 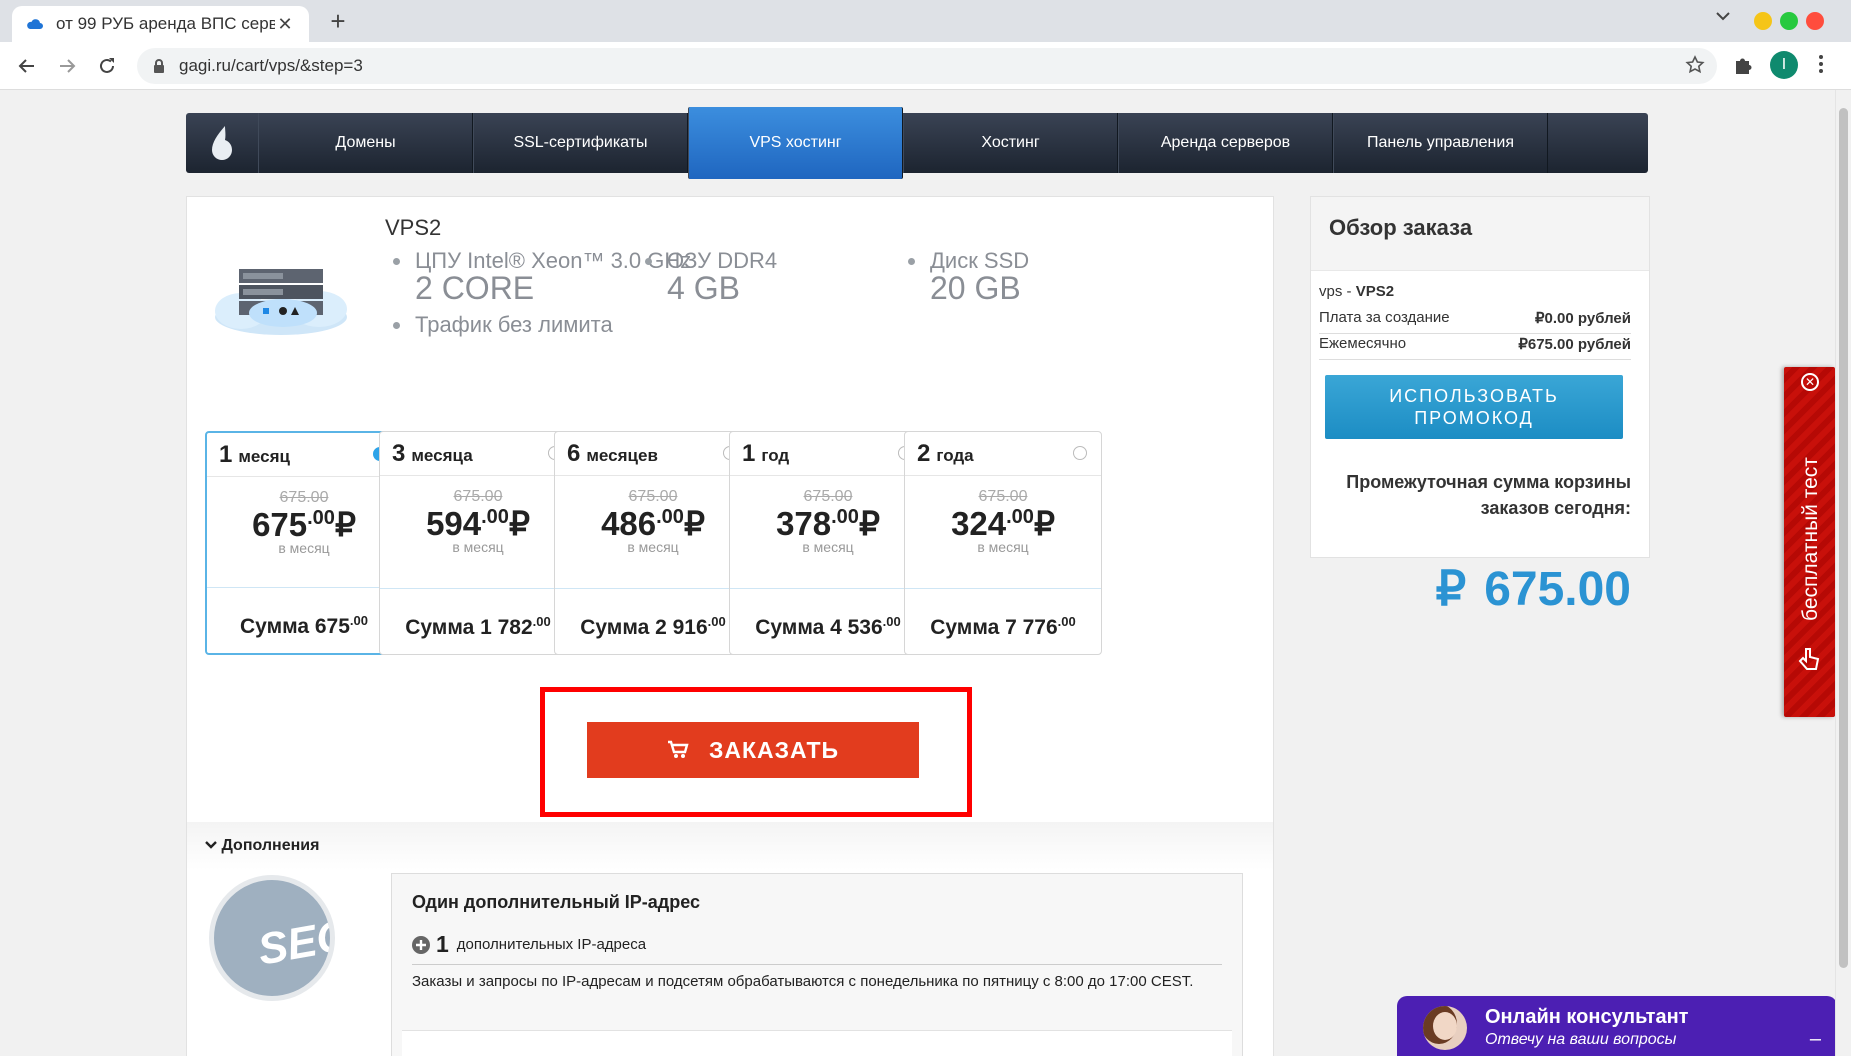 I want to click on cycle-count: 3, so click(x=399, y=453).